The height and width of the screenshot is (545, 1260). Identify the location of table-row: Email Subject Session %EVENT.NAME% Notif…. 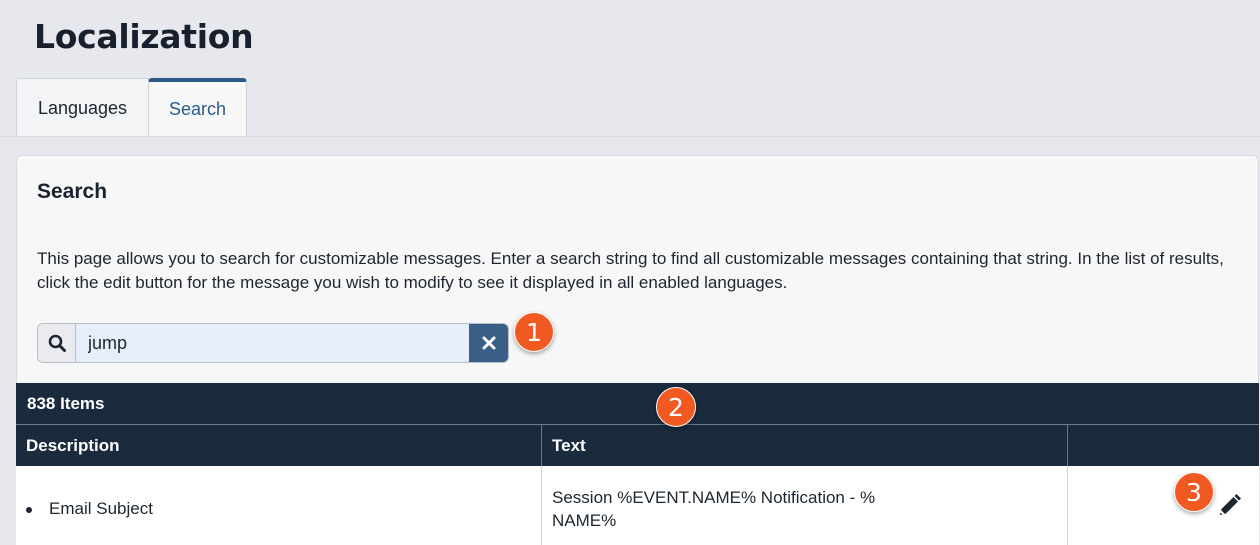
(637, 505).